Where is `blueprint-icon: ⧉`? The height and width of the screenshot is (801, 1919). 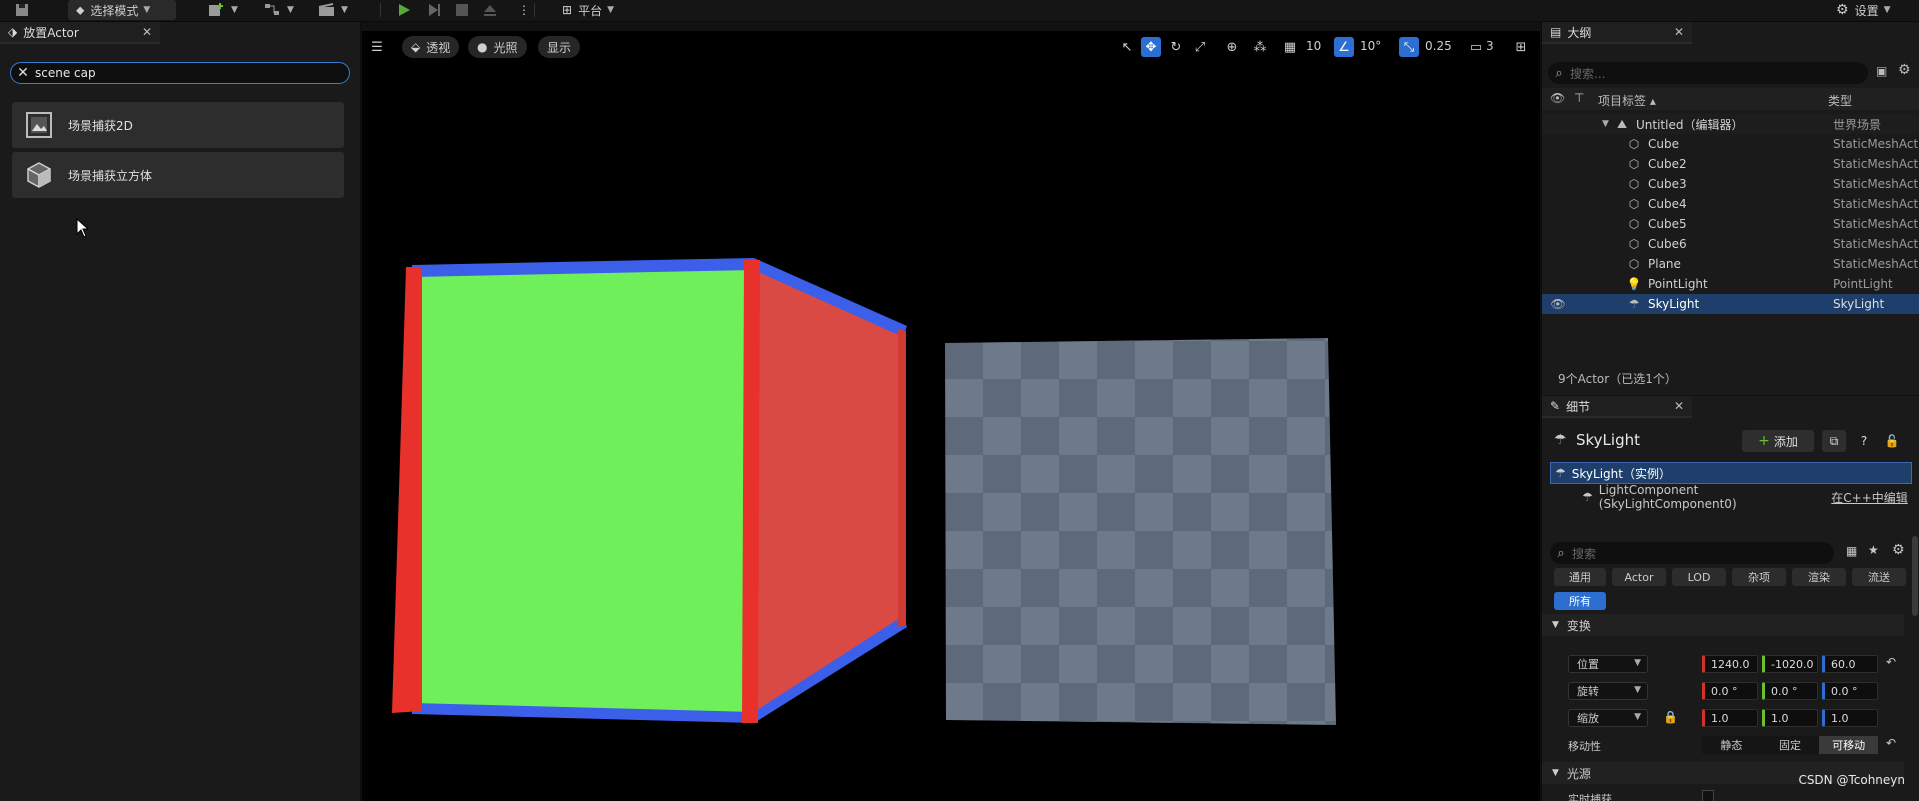 blueprint-icon: ⧉ is located at coordinates (1834, 441).